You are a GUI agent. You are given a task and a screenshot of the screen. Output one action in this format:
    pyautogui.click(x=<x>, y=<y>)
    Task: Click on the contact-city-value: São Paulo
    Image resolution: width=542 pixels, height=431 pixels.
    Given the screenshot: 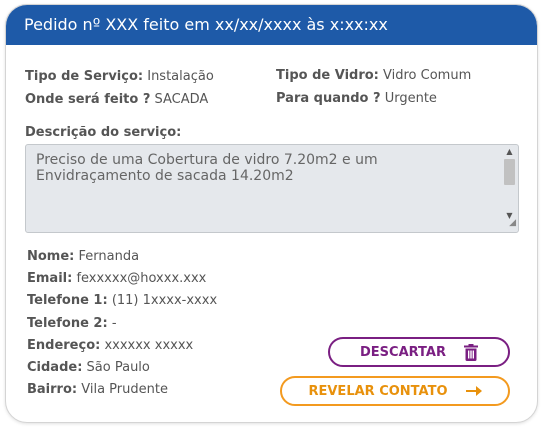 What is the action you would take?
    pyautogui.click(x=118, y=367)
    